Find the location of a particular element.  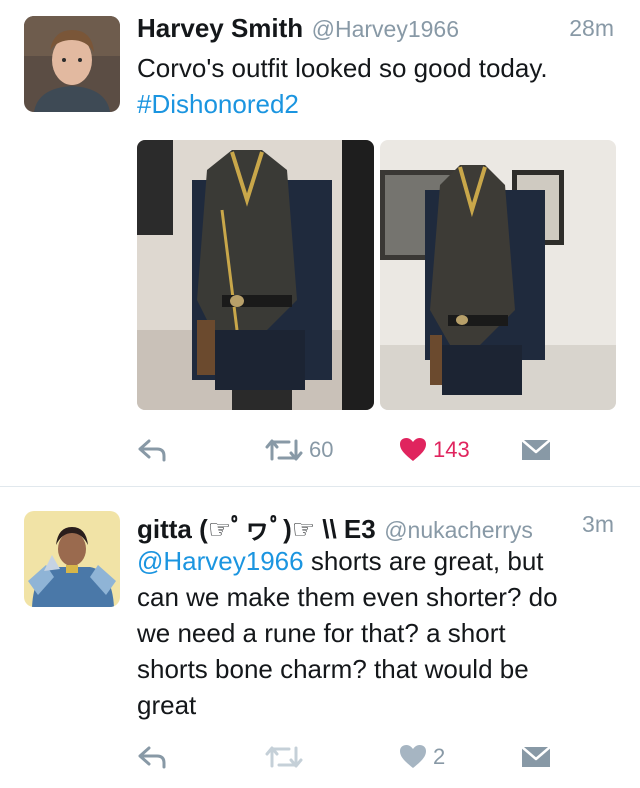

display-name: gitta (☞ﾟヮﾟ)☞ \\ E3 is located at coordinates (256, 529).